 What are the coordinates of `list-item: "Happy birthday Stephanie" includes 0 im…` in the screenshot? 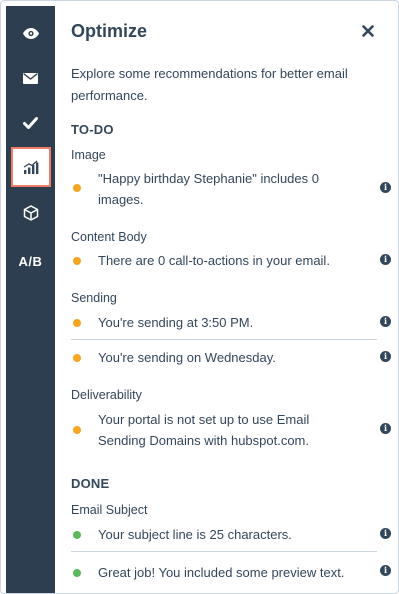 It's located at (231, 189).